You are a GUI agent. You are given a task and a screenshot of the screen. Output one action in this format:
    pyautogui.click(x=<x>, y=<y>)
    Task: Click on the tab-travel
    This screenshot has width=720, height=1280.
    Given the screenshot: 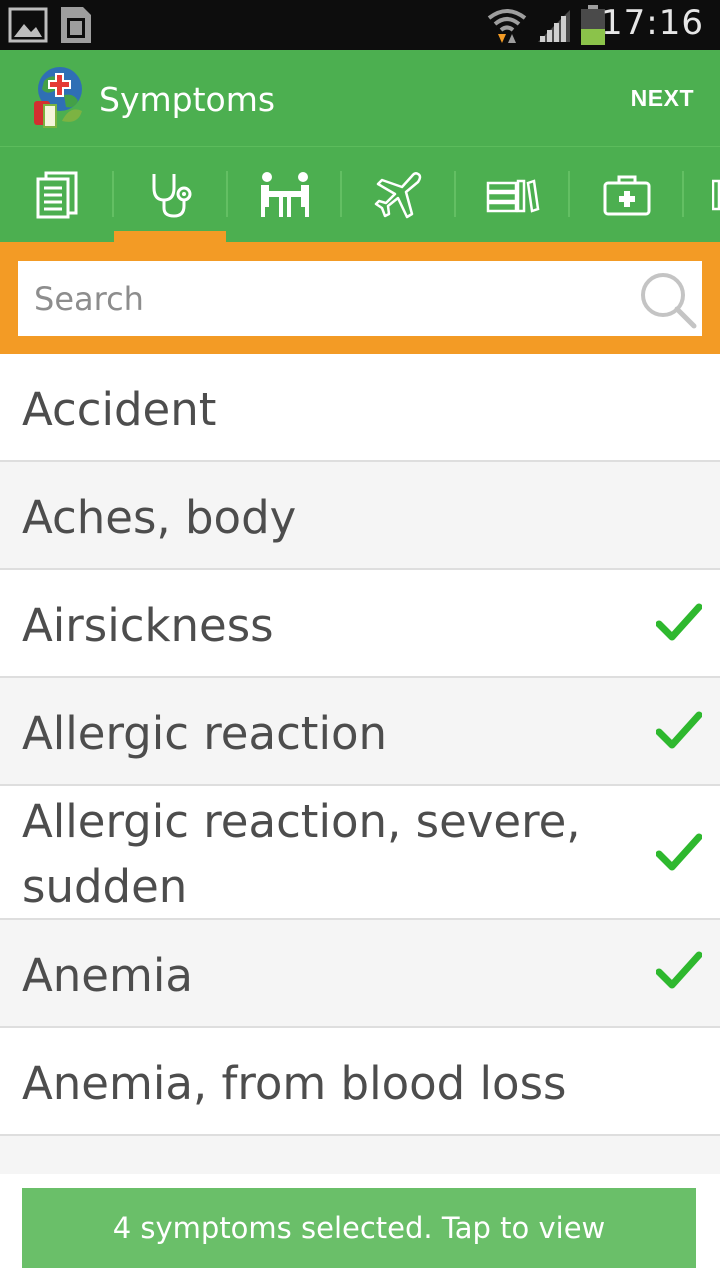 What is the action you would take?
    pyautogui.click(x=398, y=195)
    